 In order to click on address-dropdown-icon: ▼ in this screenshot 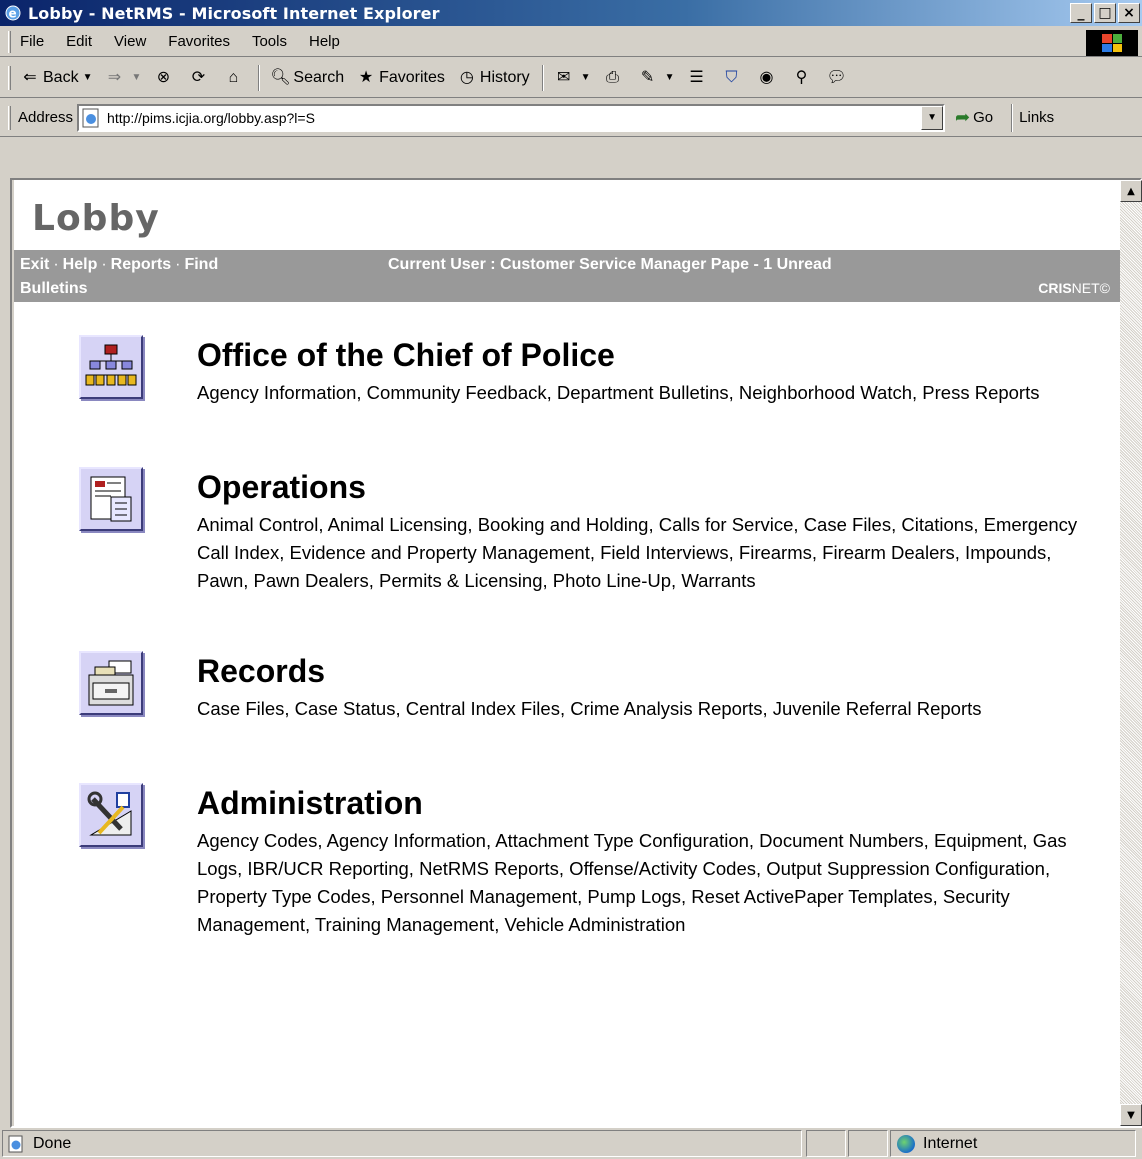, I will do `click(932, 117)`.